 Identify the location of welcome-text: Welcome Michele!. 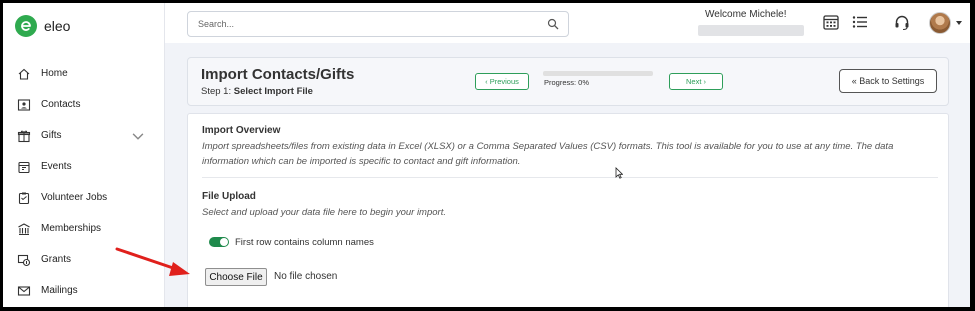
(746, 14).